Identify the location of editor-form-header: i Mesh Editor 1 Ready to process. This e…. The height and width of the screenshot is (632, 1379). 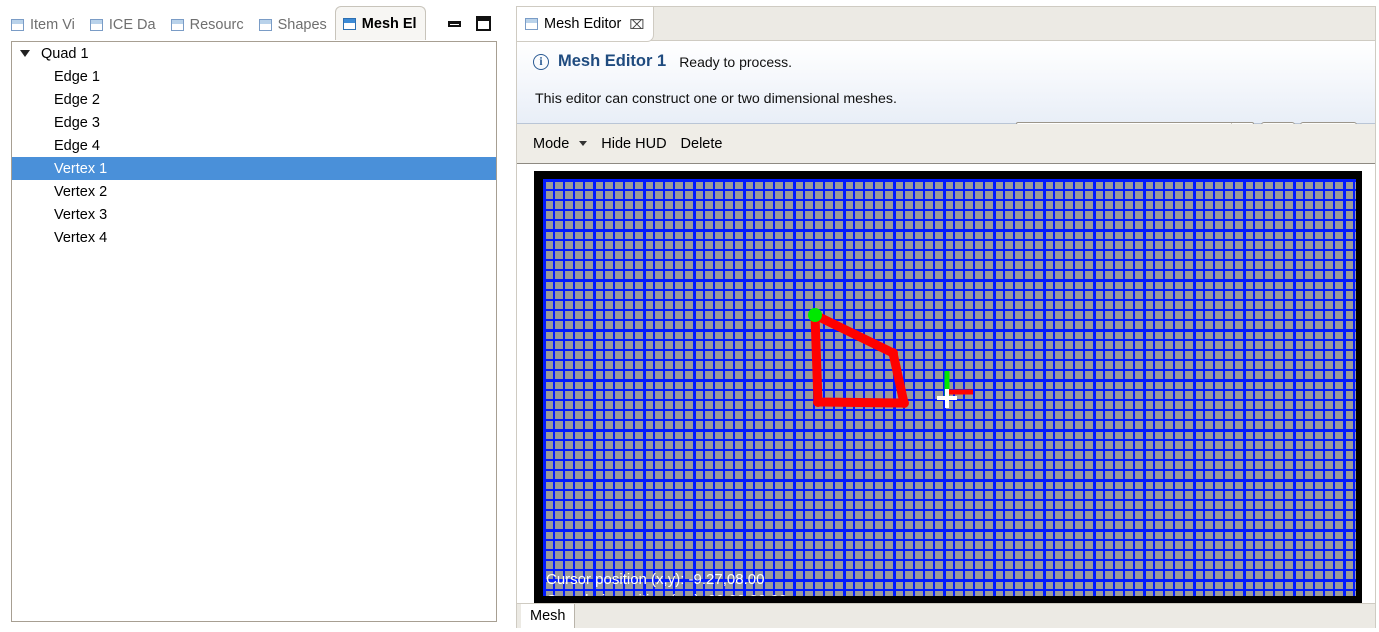
(946, 94).